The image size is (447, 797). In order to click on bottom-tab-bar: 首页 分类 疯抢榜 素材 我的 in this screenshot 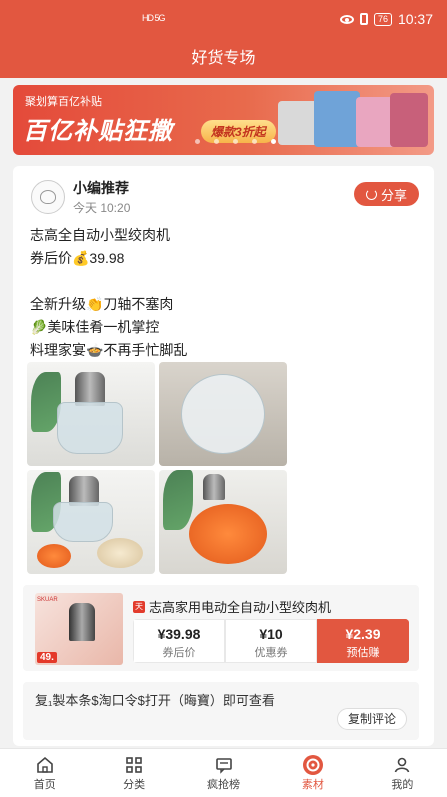, I will do `click(223, 772)`.